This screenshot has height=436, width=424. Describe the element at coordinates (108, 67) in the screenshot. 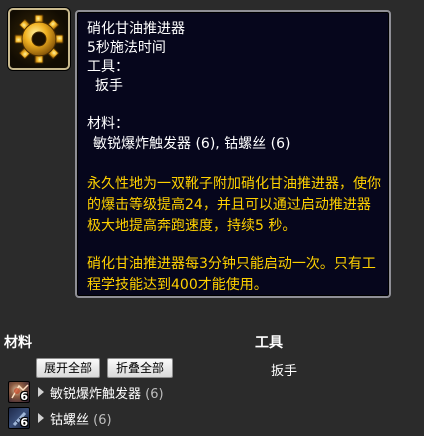

I see `tooltip-tools-label: 工具：` at that location.